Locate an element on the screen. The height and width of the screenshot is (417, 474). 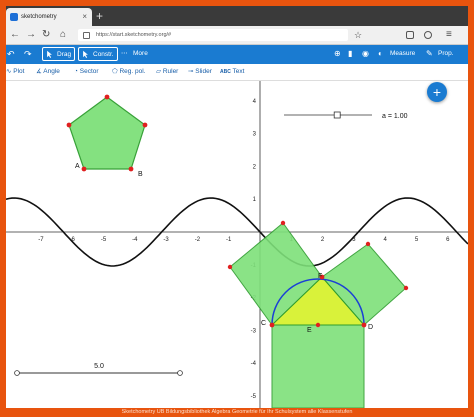
new-tab-button: + is located at coordinates (99, 16).